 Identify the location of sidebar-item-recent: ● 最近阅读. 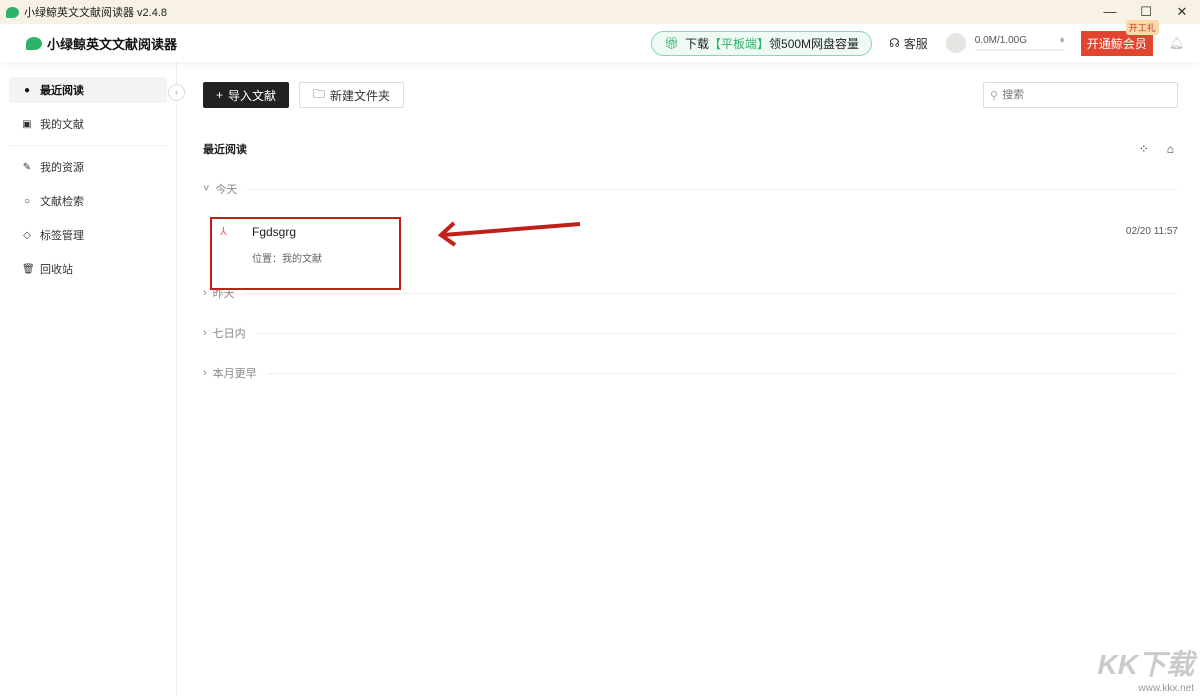
(88, 90).